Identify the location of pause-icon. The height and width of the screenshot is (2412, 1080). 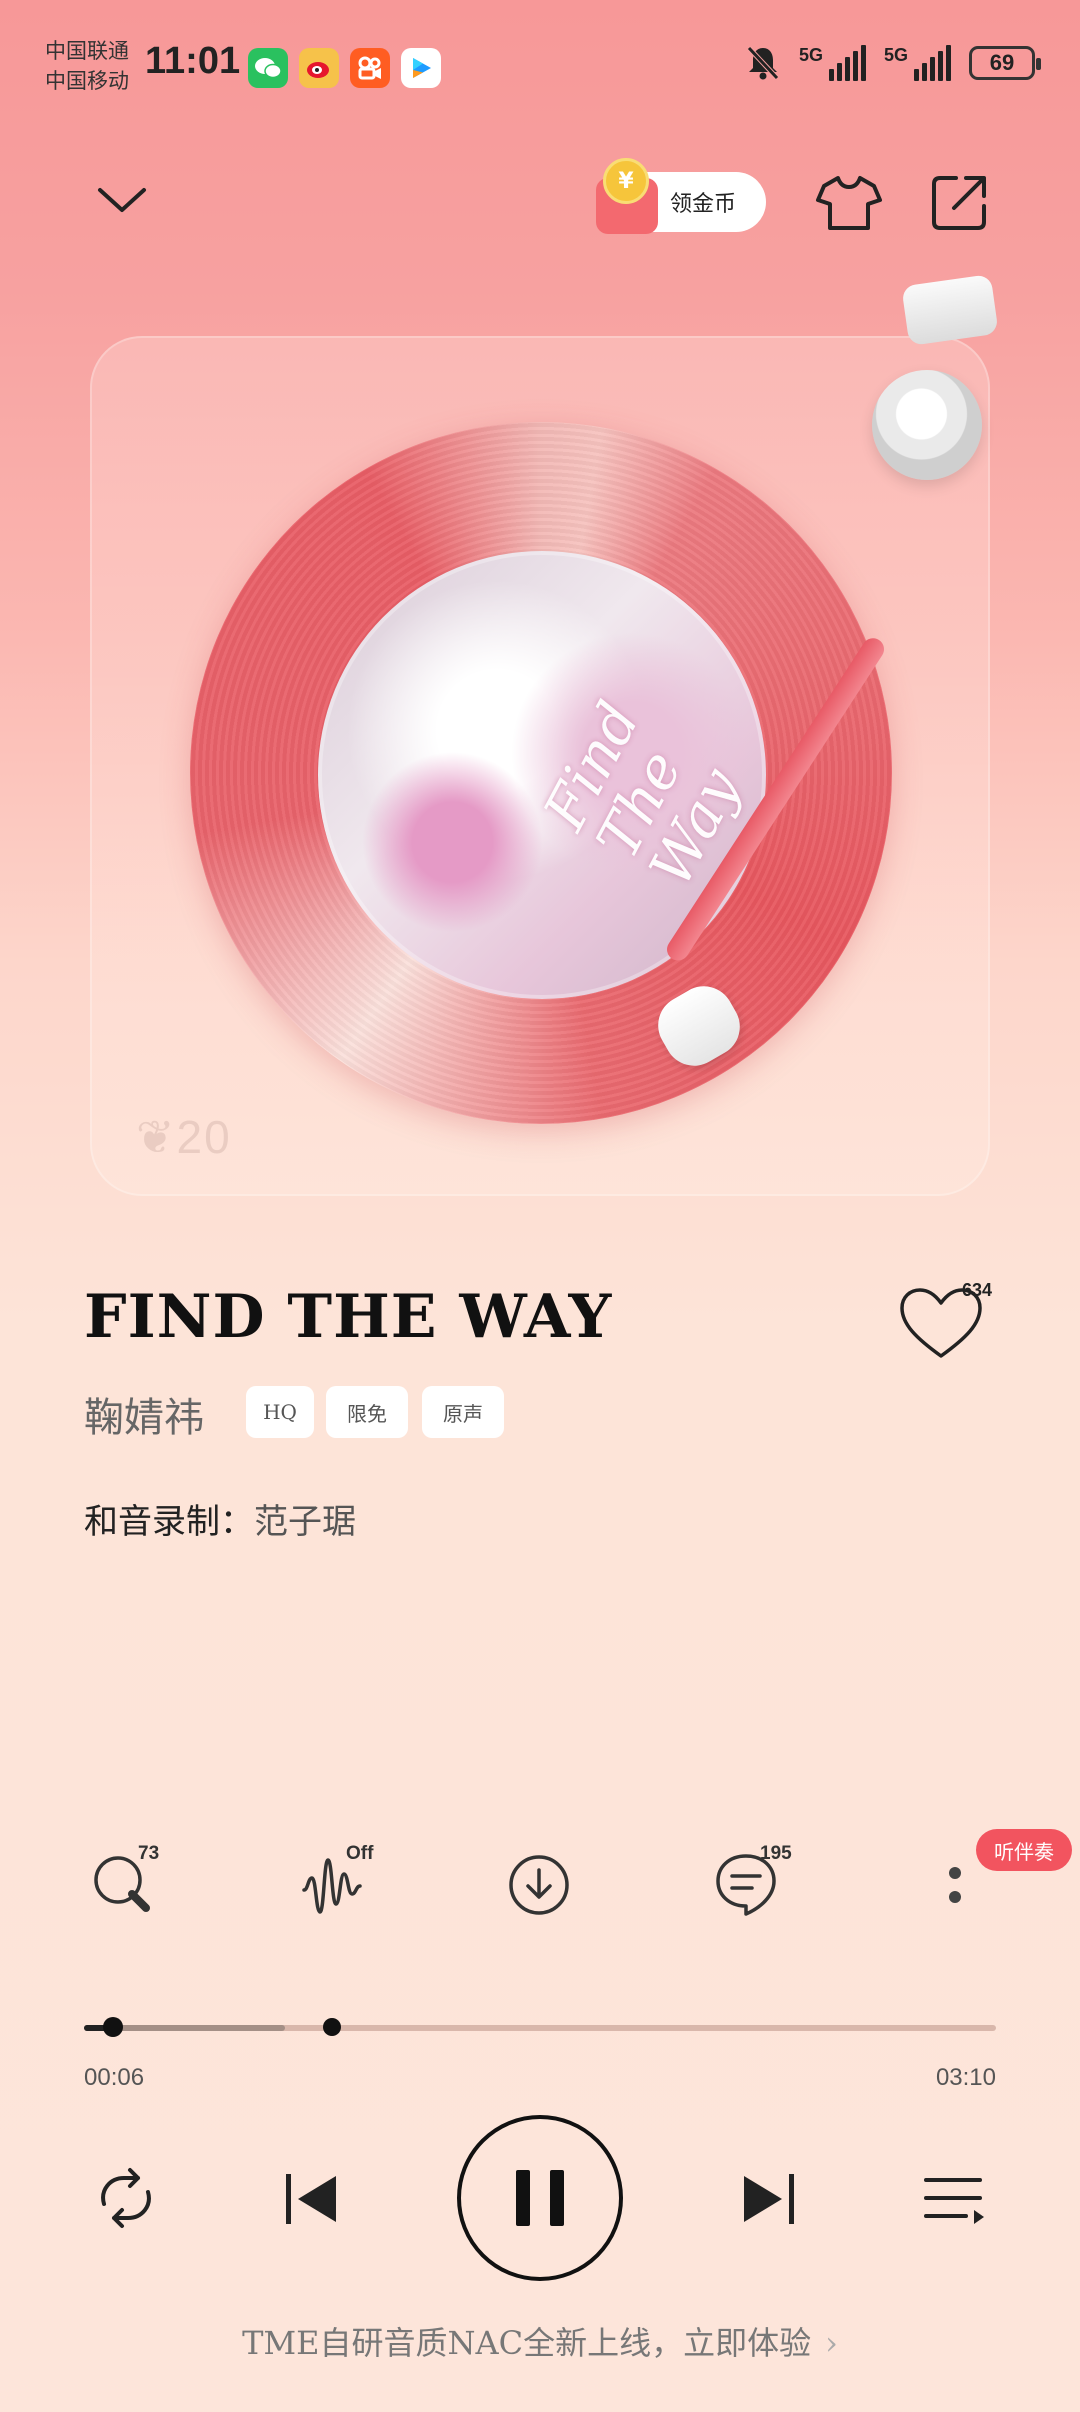
(540, 2198).